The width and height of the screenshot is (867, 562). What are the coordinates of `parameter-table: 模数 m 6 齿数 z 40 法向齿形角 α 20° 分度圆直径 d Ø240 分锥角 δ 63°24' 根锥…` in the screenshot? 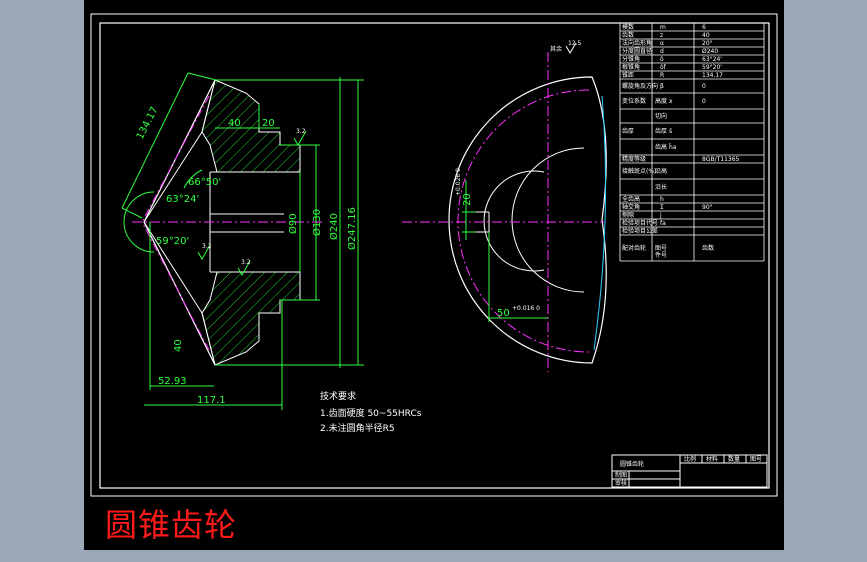 It's located at (692, 142).